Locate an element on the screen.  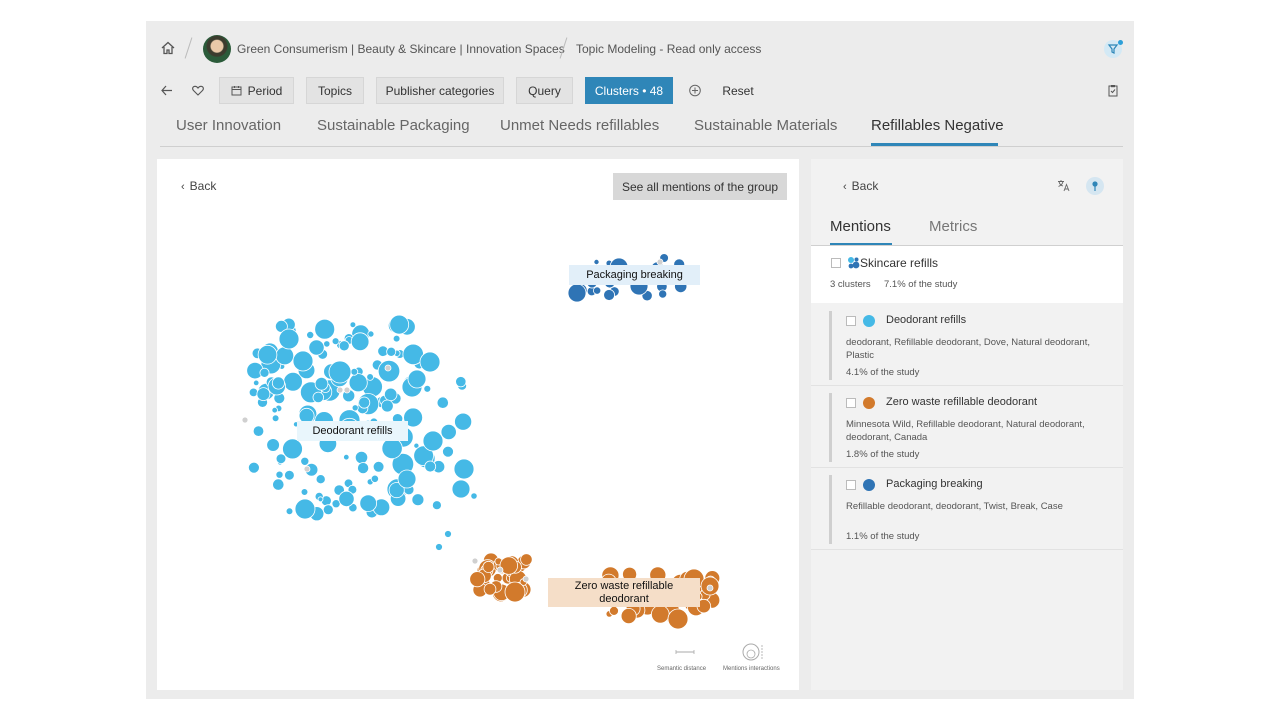
tab-mentions: Mentions is located at coordinates (860, 226).